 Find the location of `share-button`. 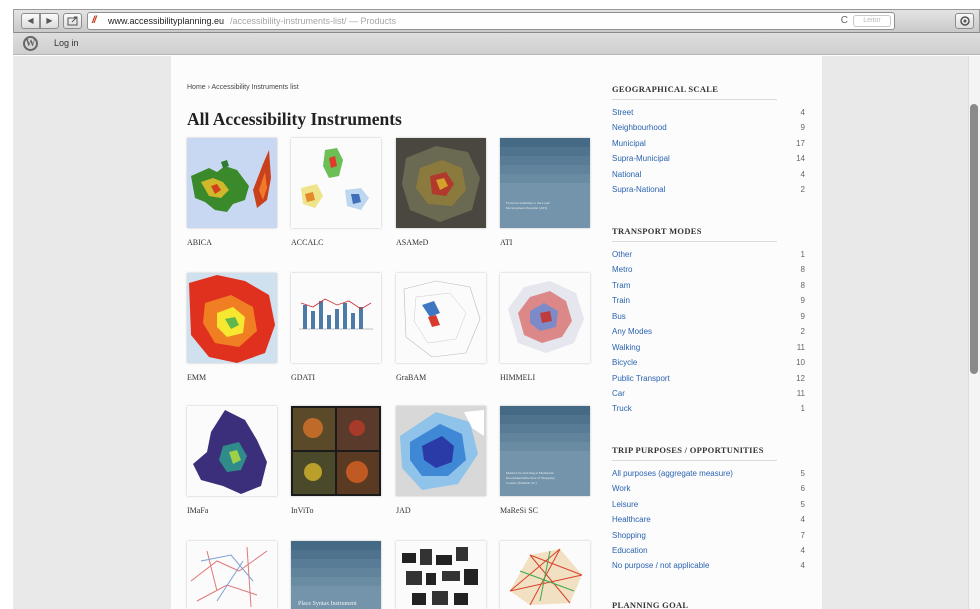

share-button is located at coordinates (72, 21).